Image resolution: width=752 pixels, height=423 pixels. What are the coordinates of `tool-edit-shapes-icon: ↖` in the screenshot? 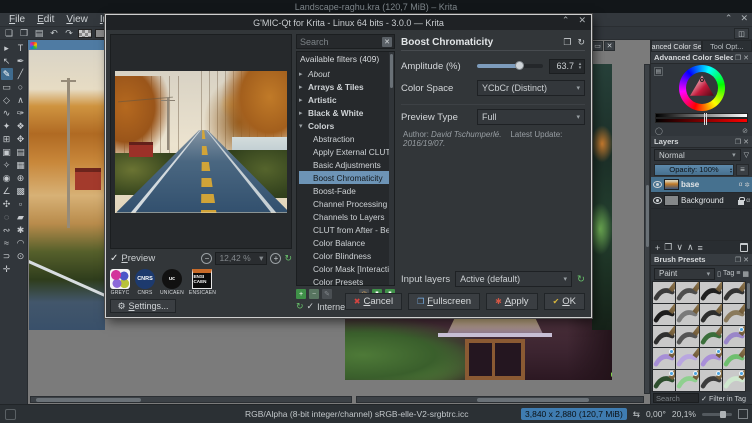 It's located at (7, 61).